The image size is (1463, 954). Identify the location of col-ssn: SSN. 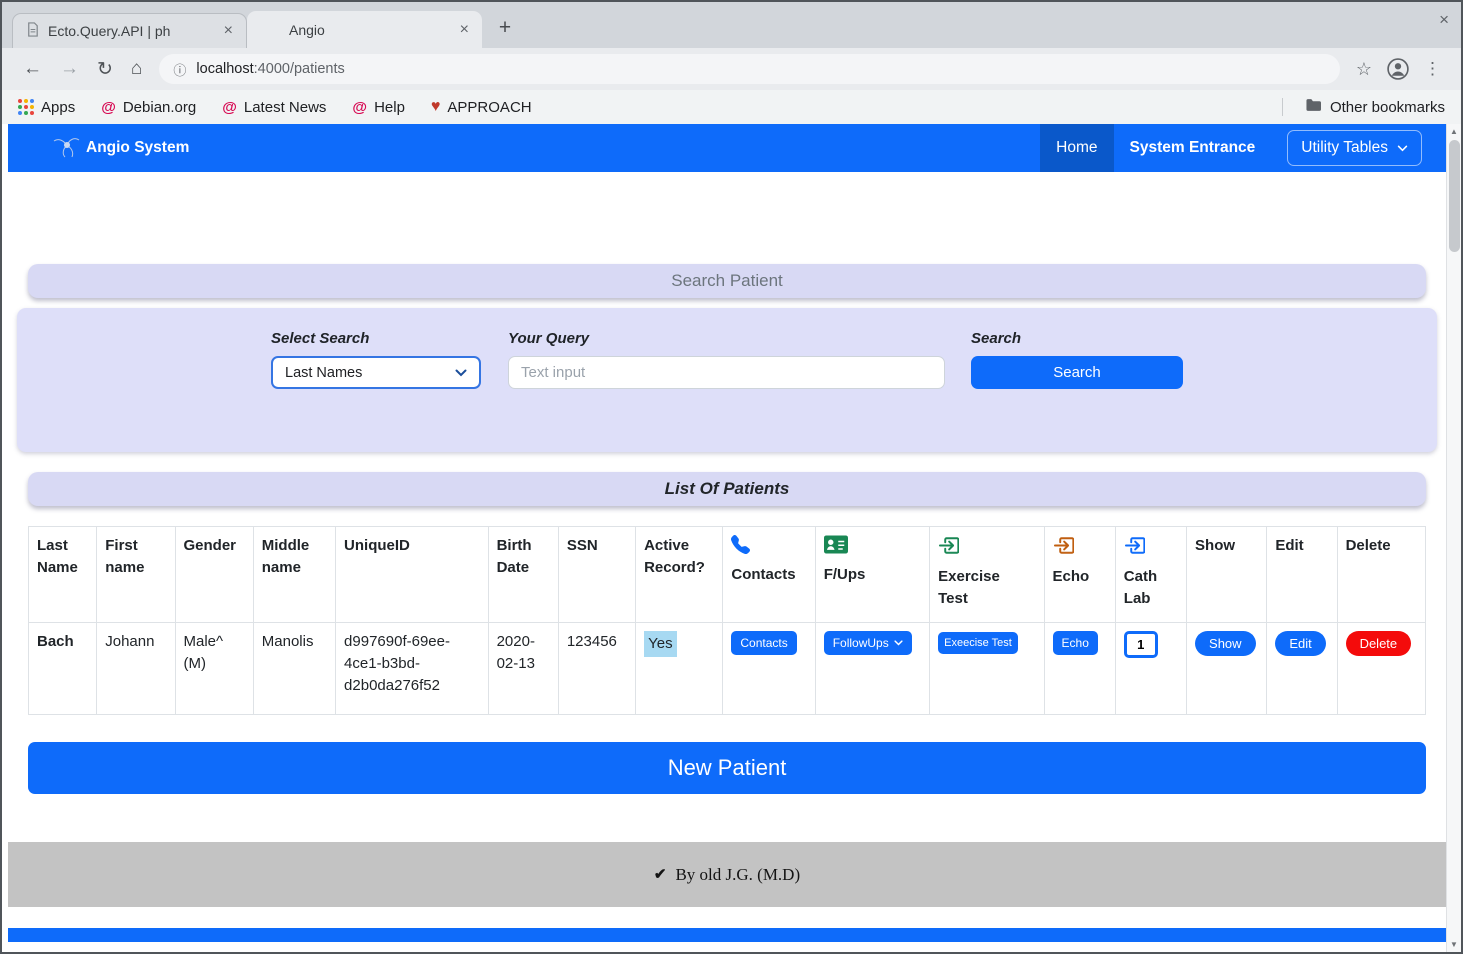
(597, 574).